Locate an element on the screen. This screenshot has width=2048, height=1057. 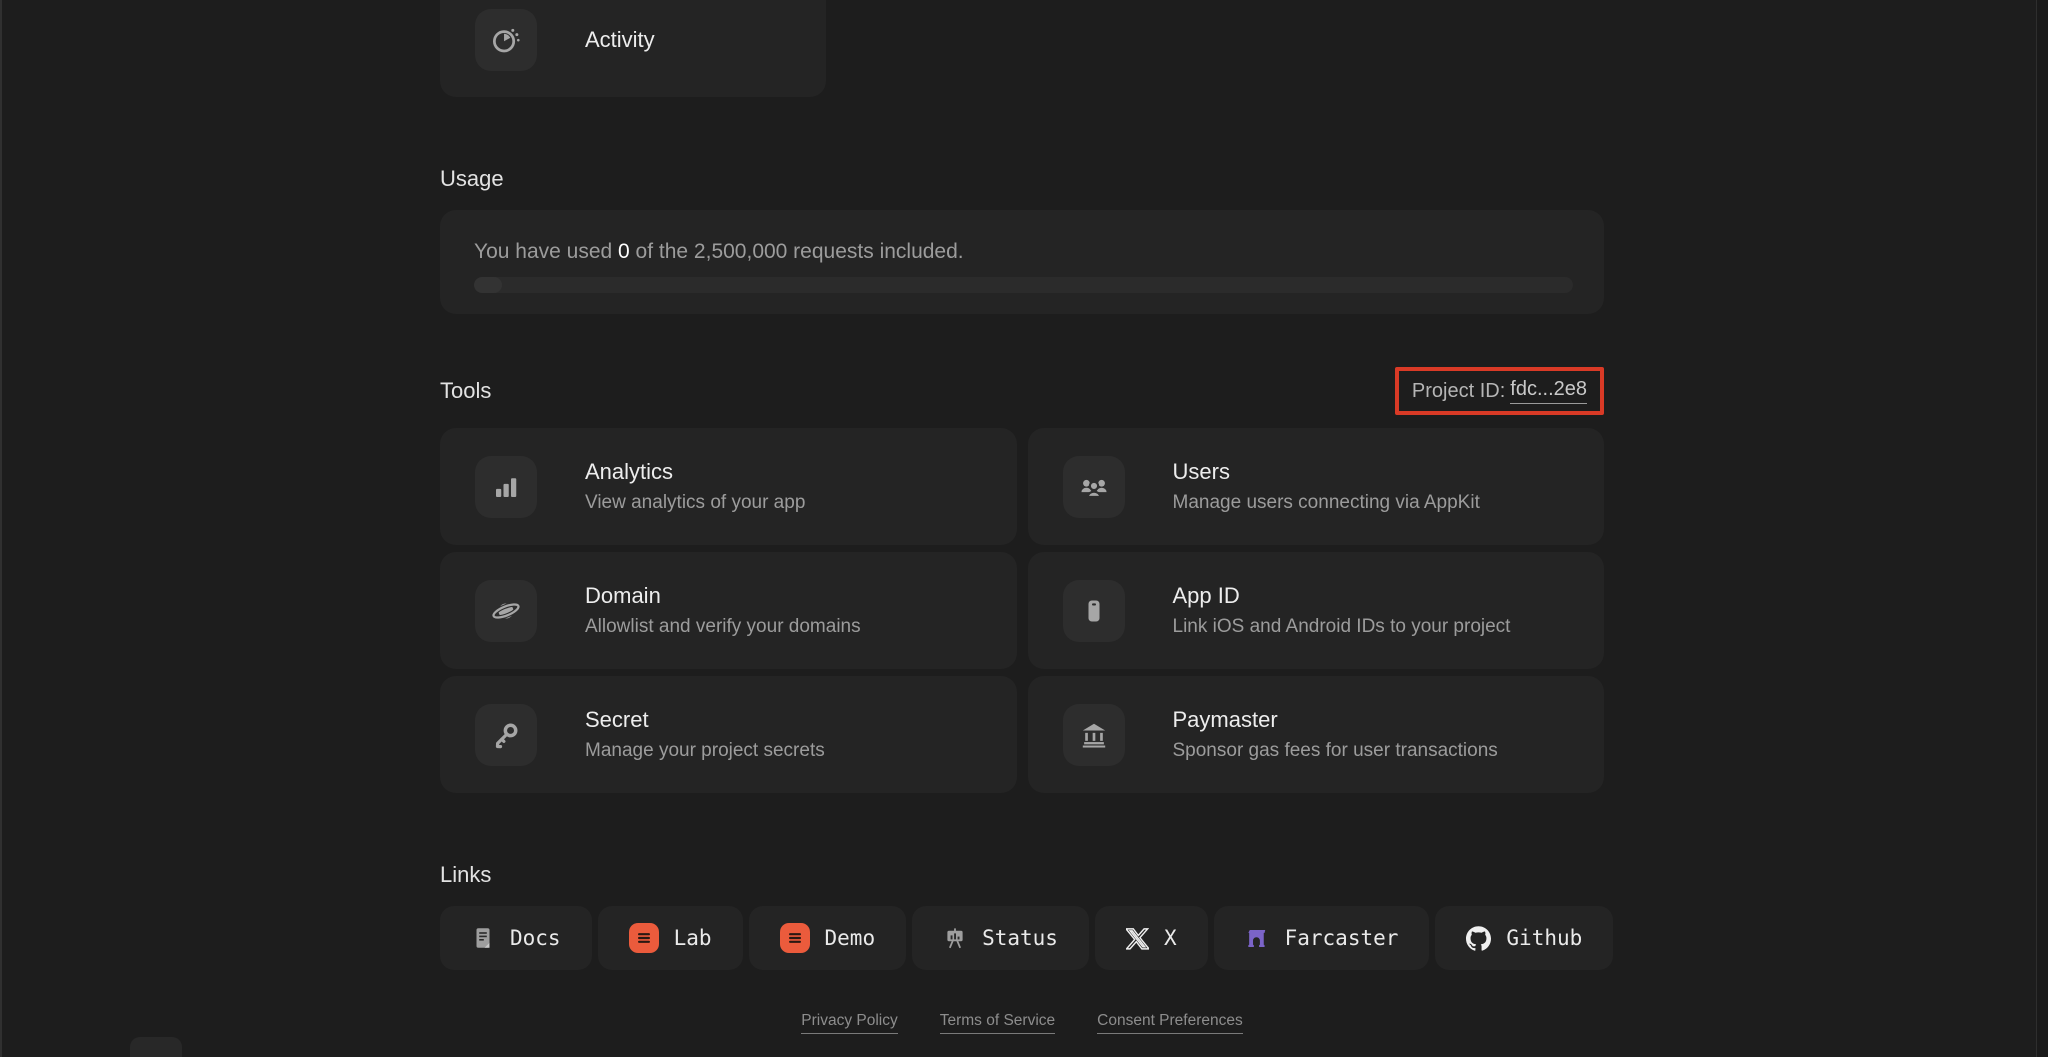
phone-icon is located at coordinates (1093, 610).